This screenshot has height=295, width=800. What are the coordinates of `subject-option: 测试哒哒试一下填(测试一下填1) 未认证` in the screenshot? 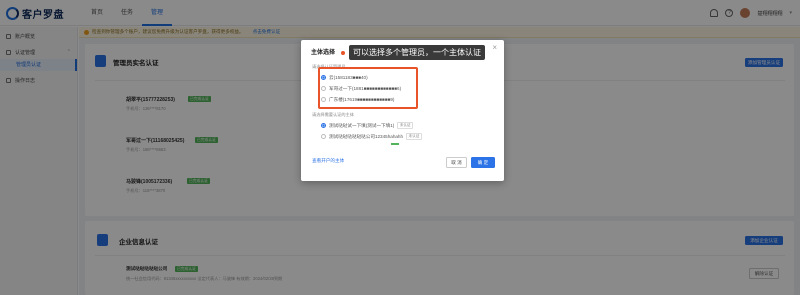 It's located at (367, 125).